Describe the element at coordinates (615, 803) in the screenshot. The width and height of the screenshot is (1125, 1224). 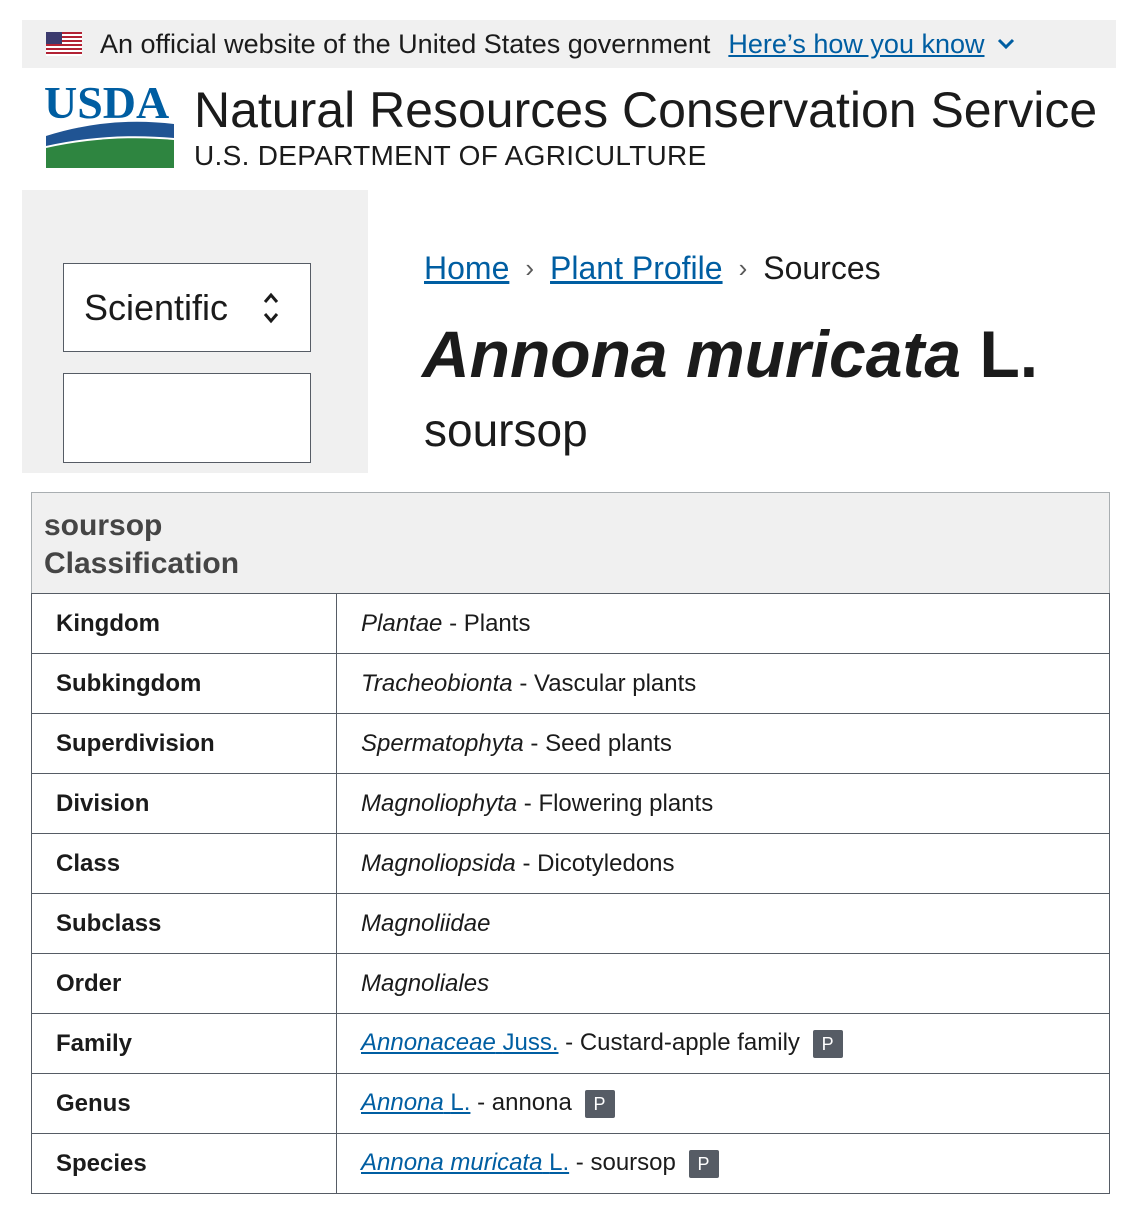
I see `taxon-common: - Flowering plants` at that location.